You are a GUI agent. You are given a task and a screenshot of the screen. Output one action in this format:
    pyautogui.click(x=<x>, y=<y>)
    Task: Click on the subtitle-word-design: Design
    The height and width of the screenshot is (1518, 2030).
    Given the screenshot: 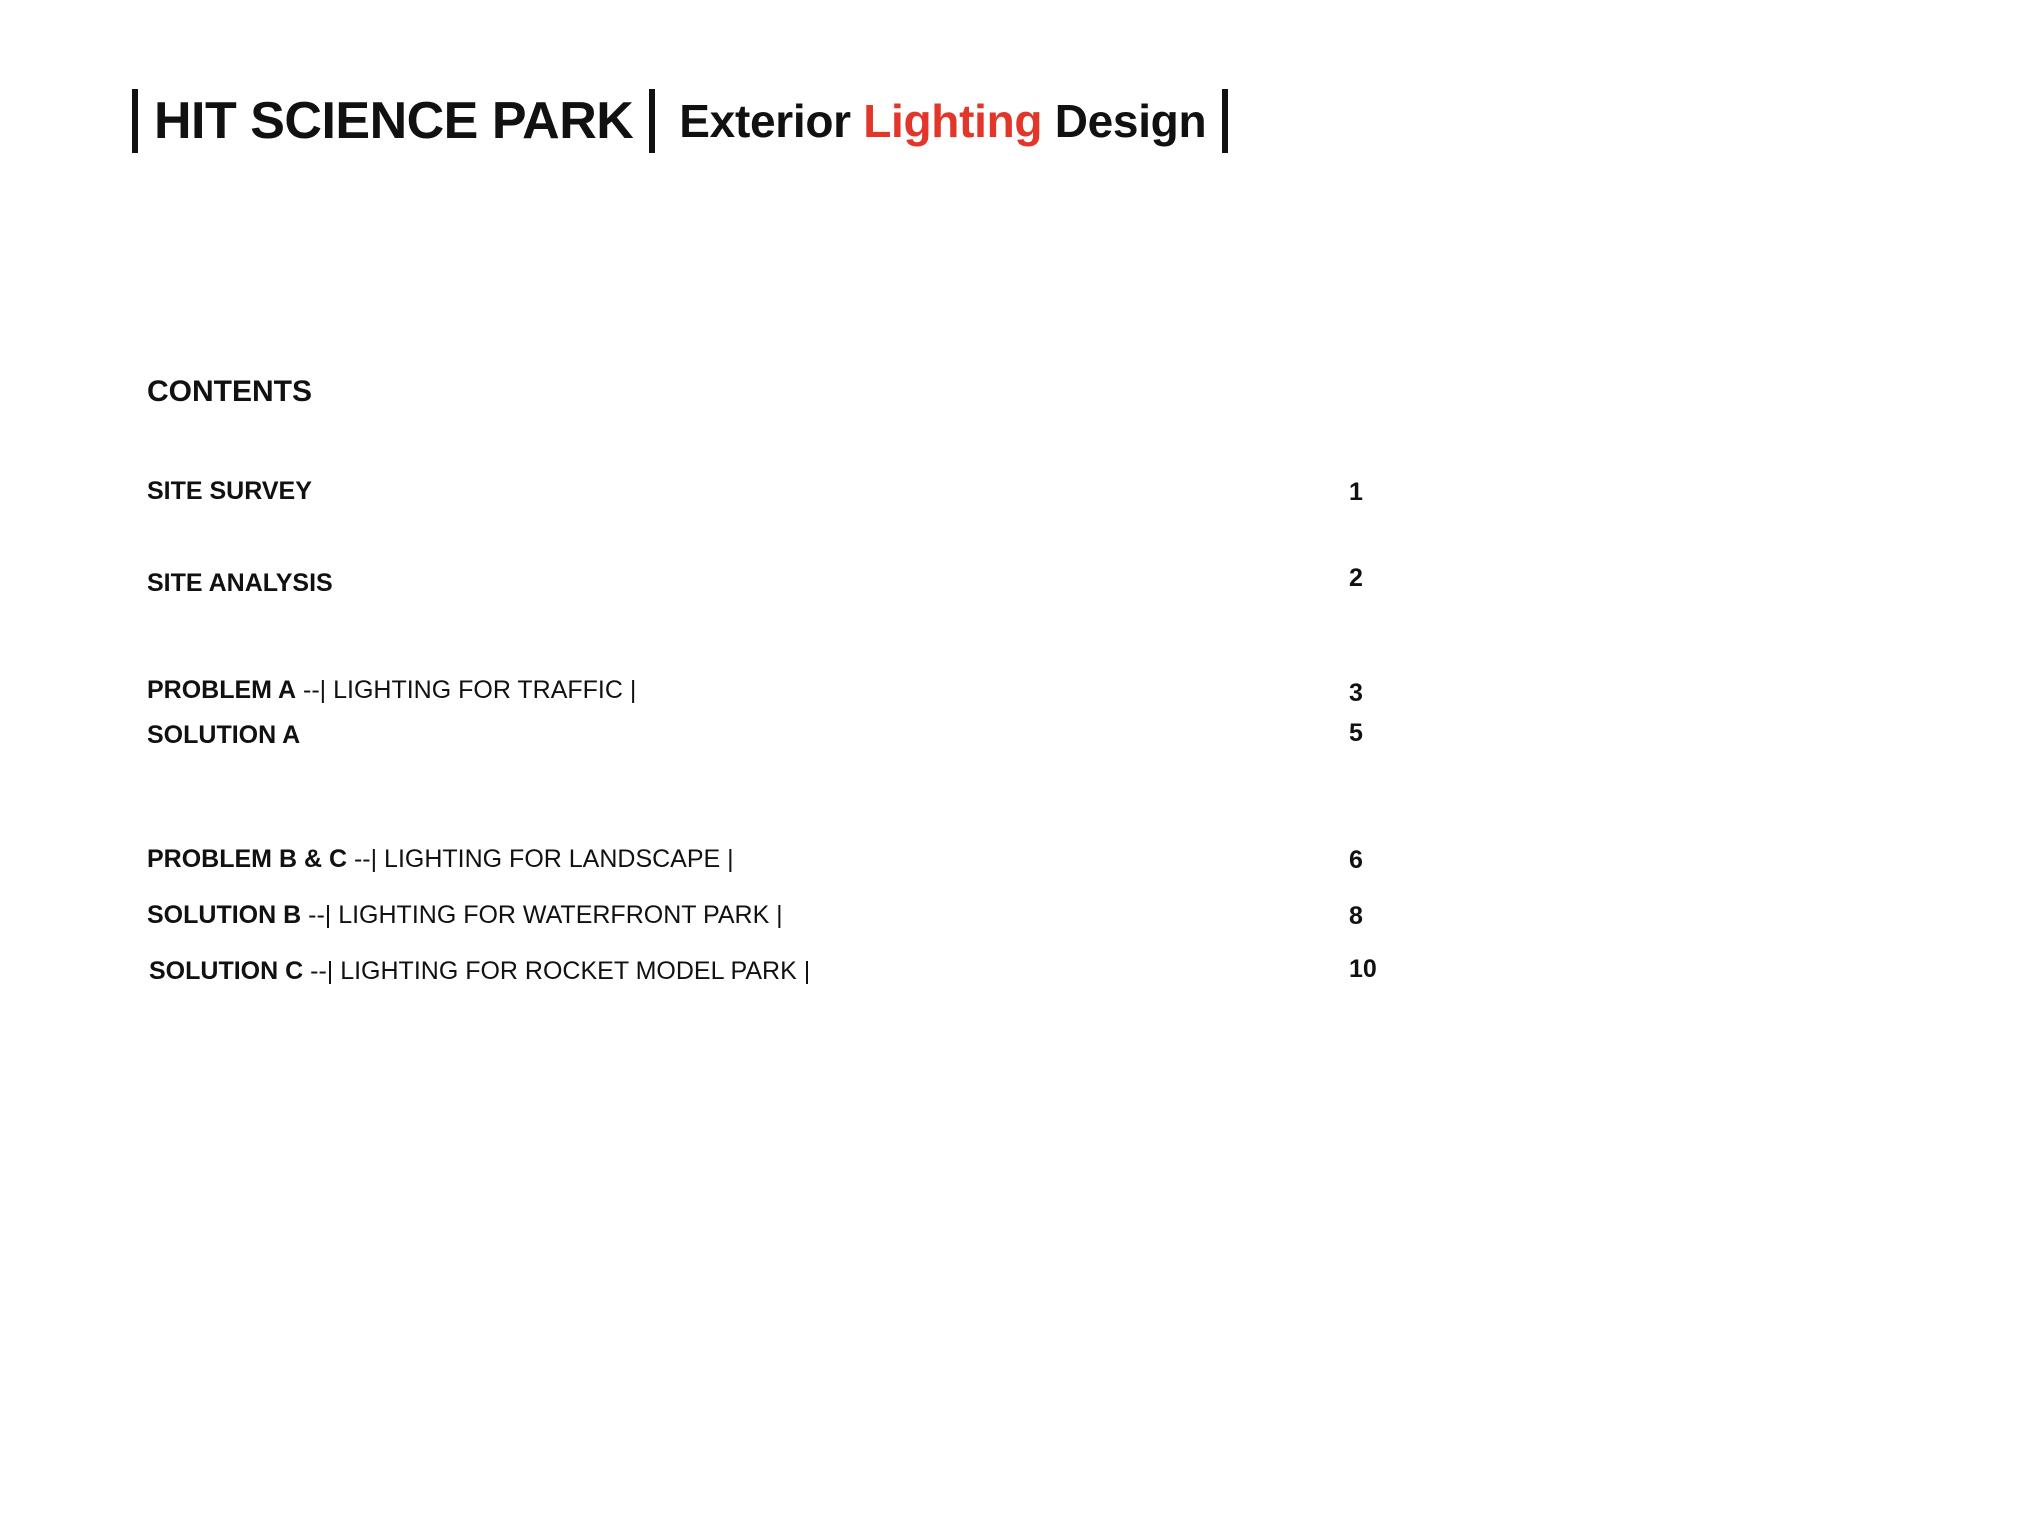 What is the action you would take?
    pyautogui.click(x=1130, y=121)
    